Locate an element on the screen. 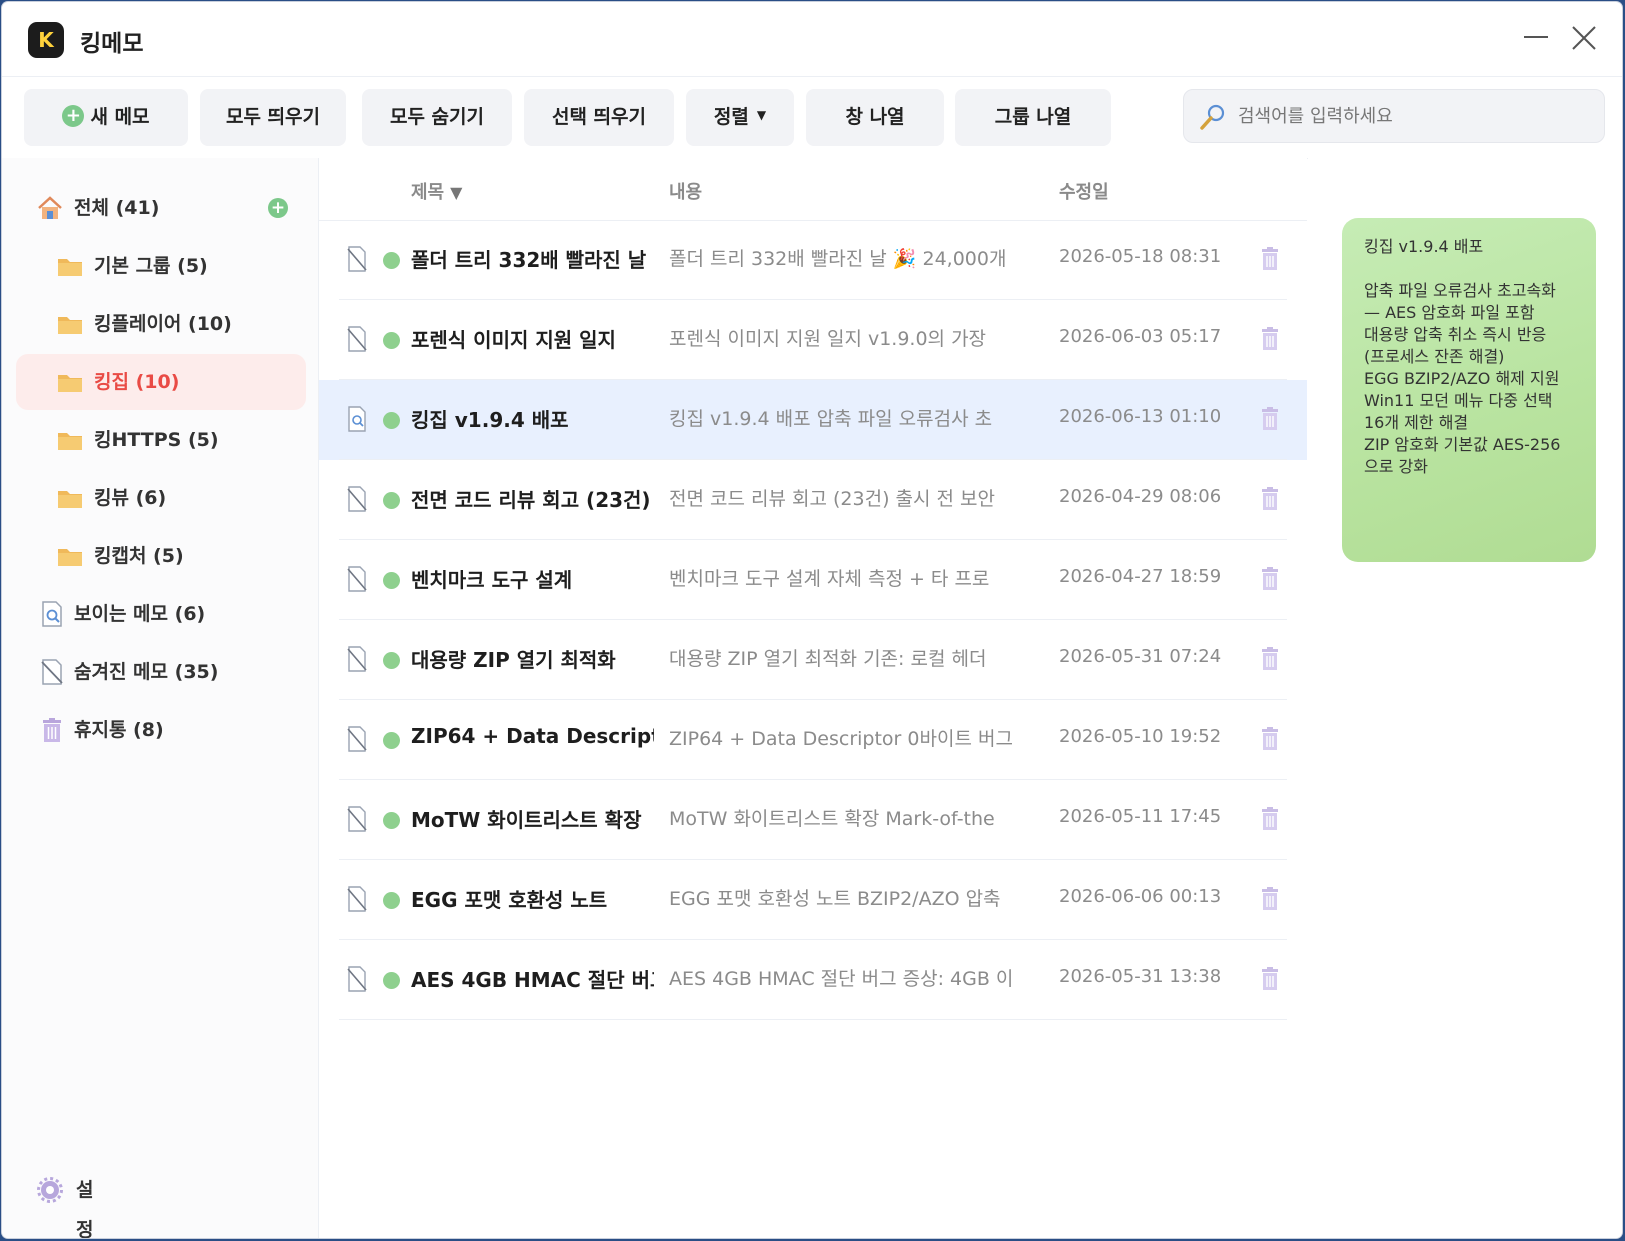 This screenshot has height=1241, width=1625. note-line: 으로 강화 is located at coordinates (1396, 466).